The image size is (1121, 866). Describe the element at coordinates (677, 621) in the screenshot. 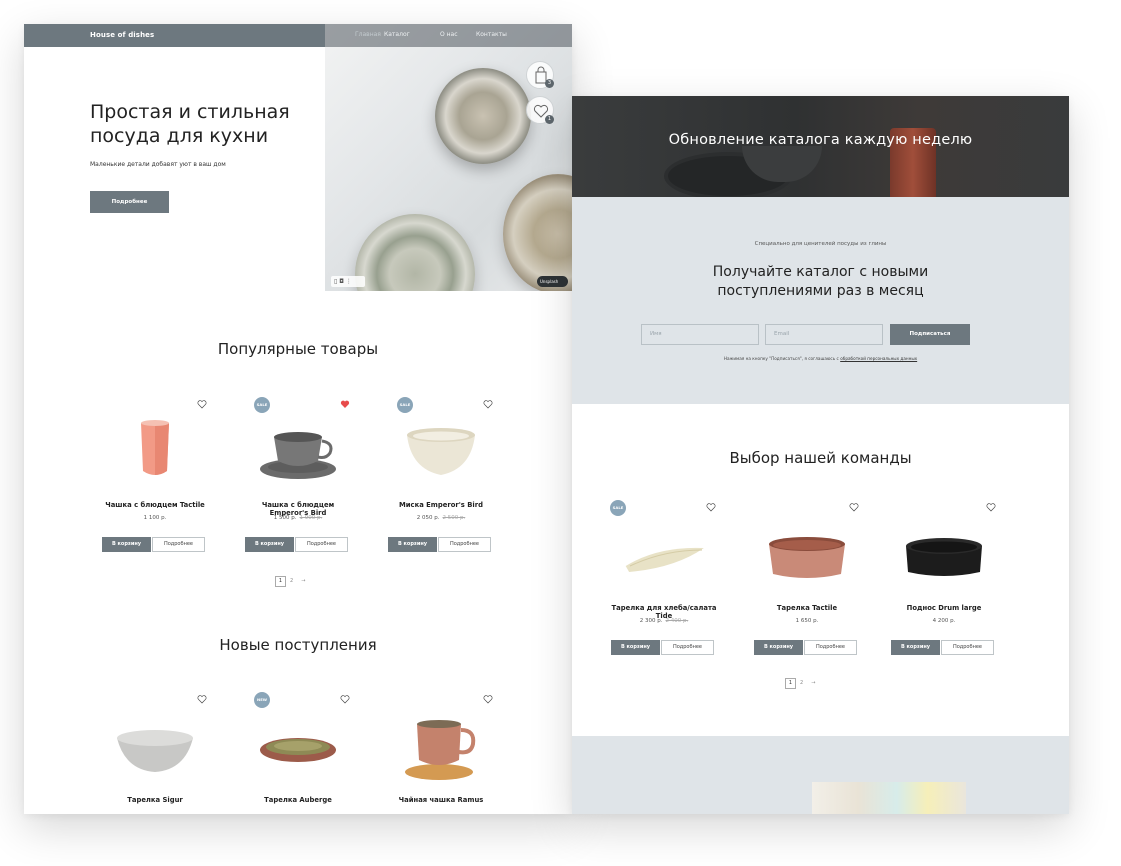

I see `price-old: 2 400 р.` at that location.